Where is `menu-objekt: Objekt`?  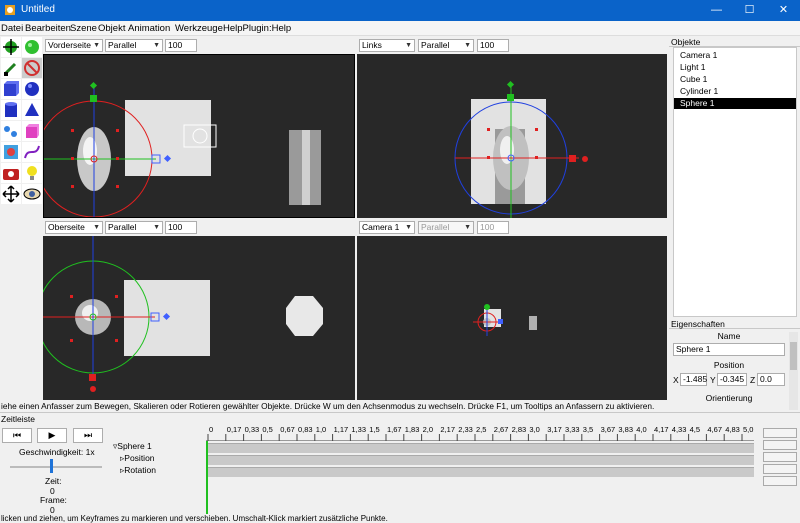 menu-objekt: Objekt is located at coordinates (111, 28).